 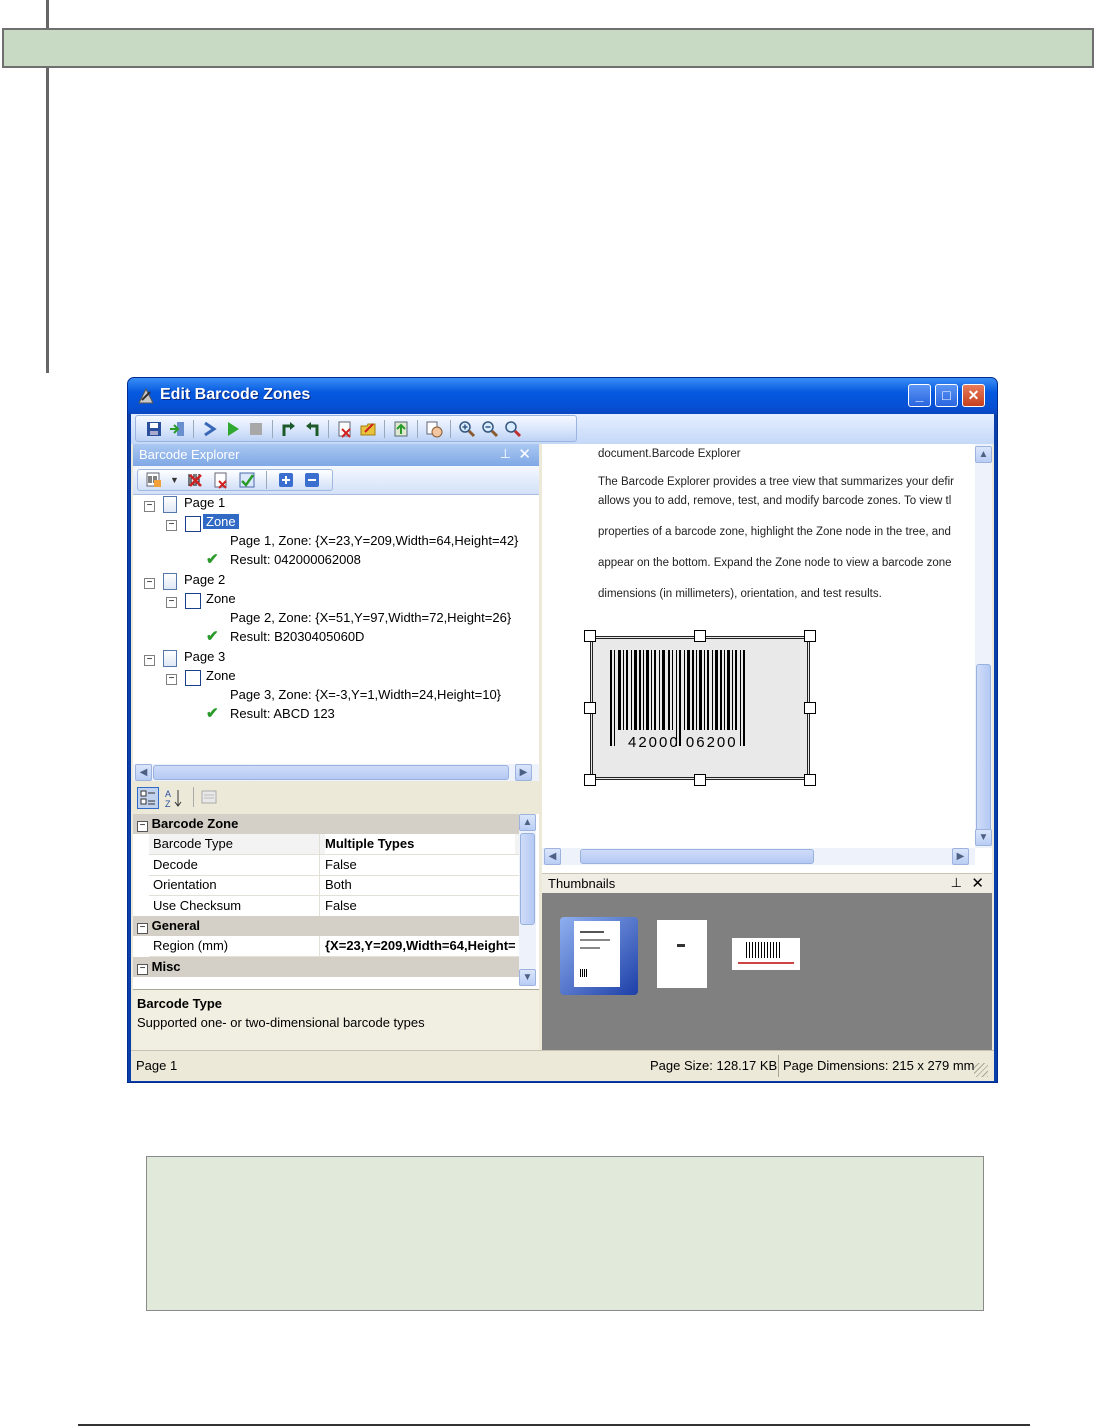 I want to click on zoom-fit-icon, so click(x=513, y=429).